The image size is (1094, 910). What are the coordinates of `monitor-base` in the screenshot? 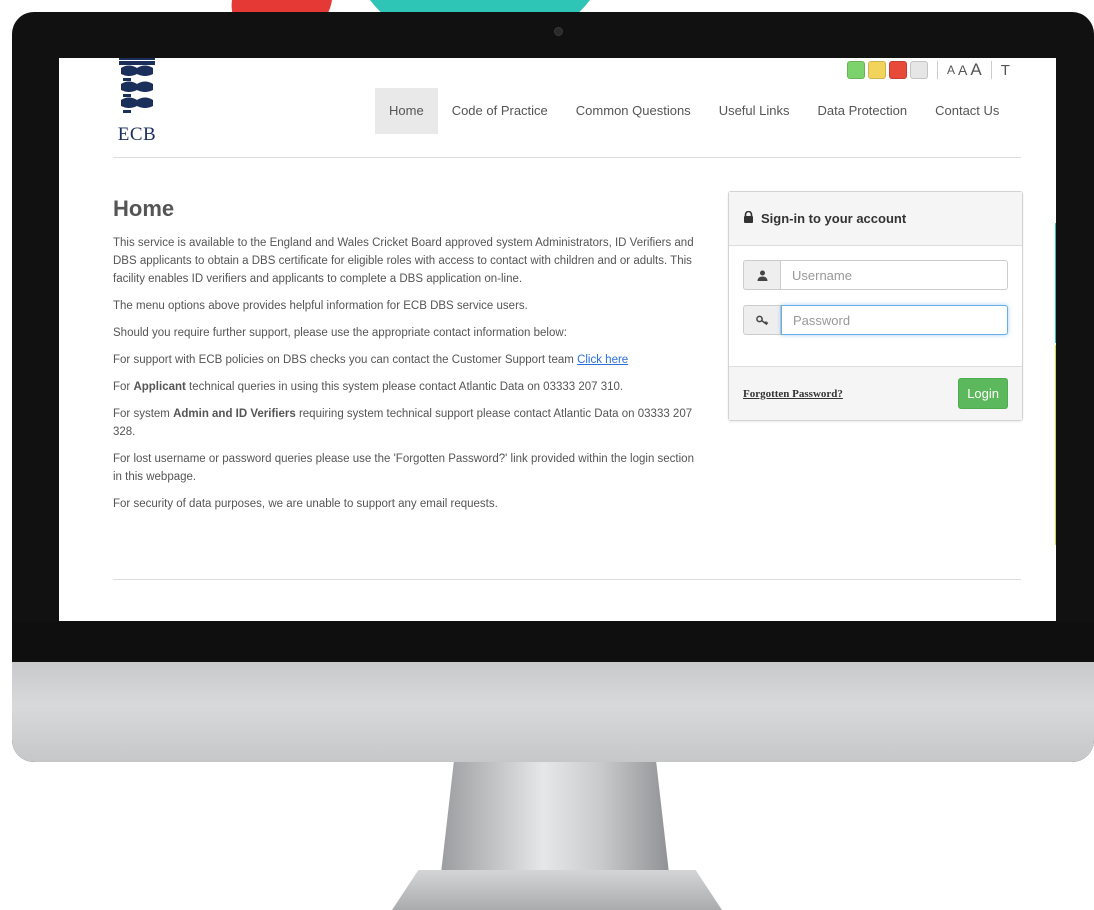 It's located at (557, 890).